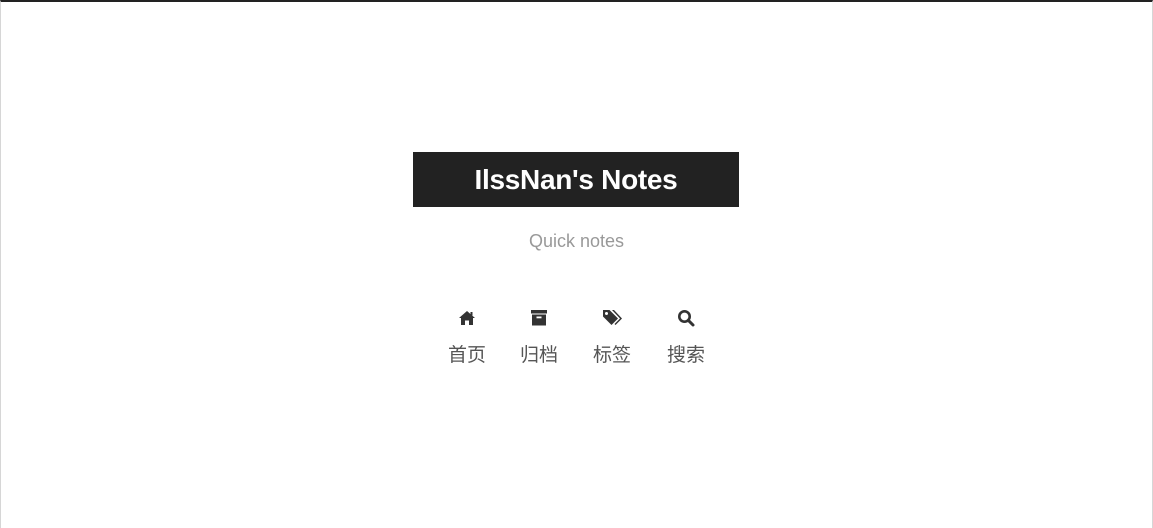 Image resolution: width=1153 pixels, height=528 pixels. Describe the element at coordinates (577, 340) in the screenshot. I see `site-nav-menu: 首页 归档 标签 搜索` at that location.